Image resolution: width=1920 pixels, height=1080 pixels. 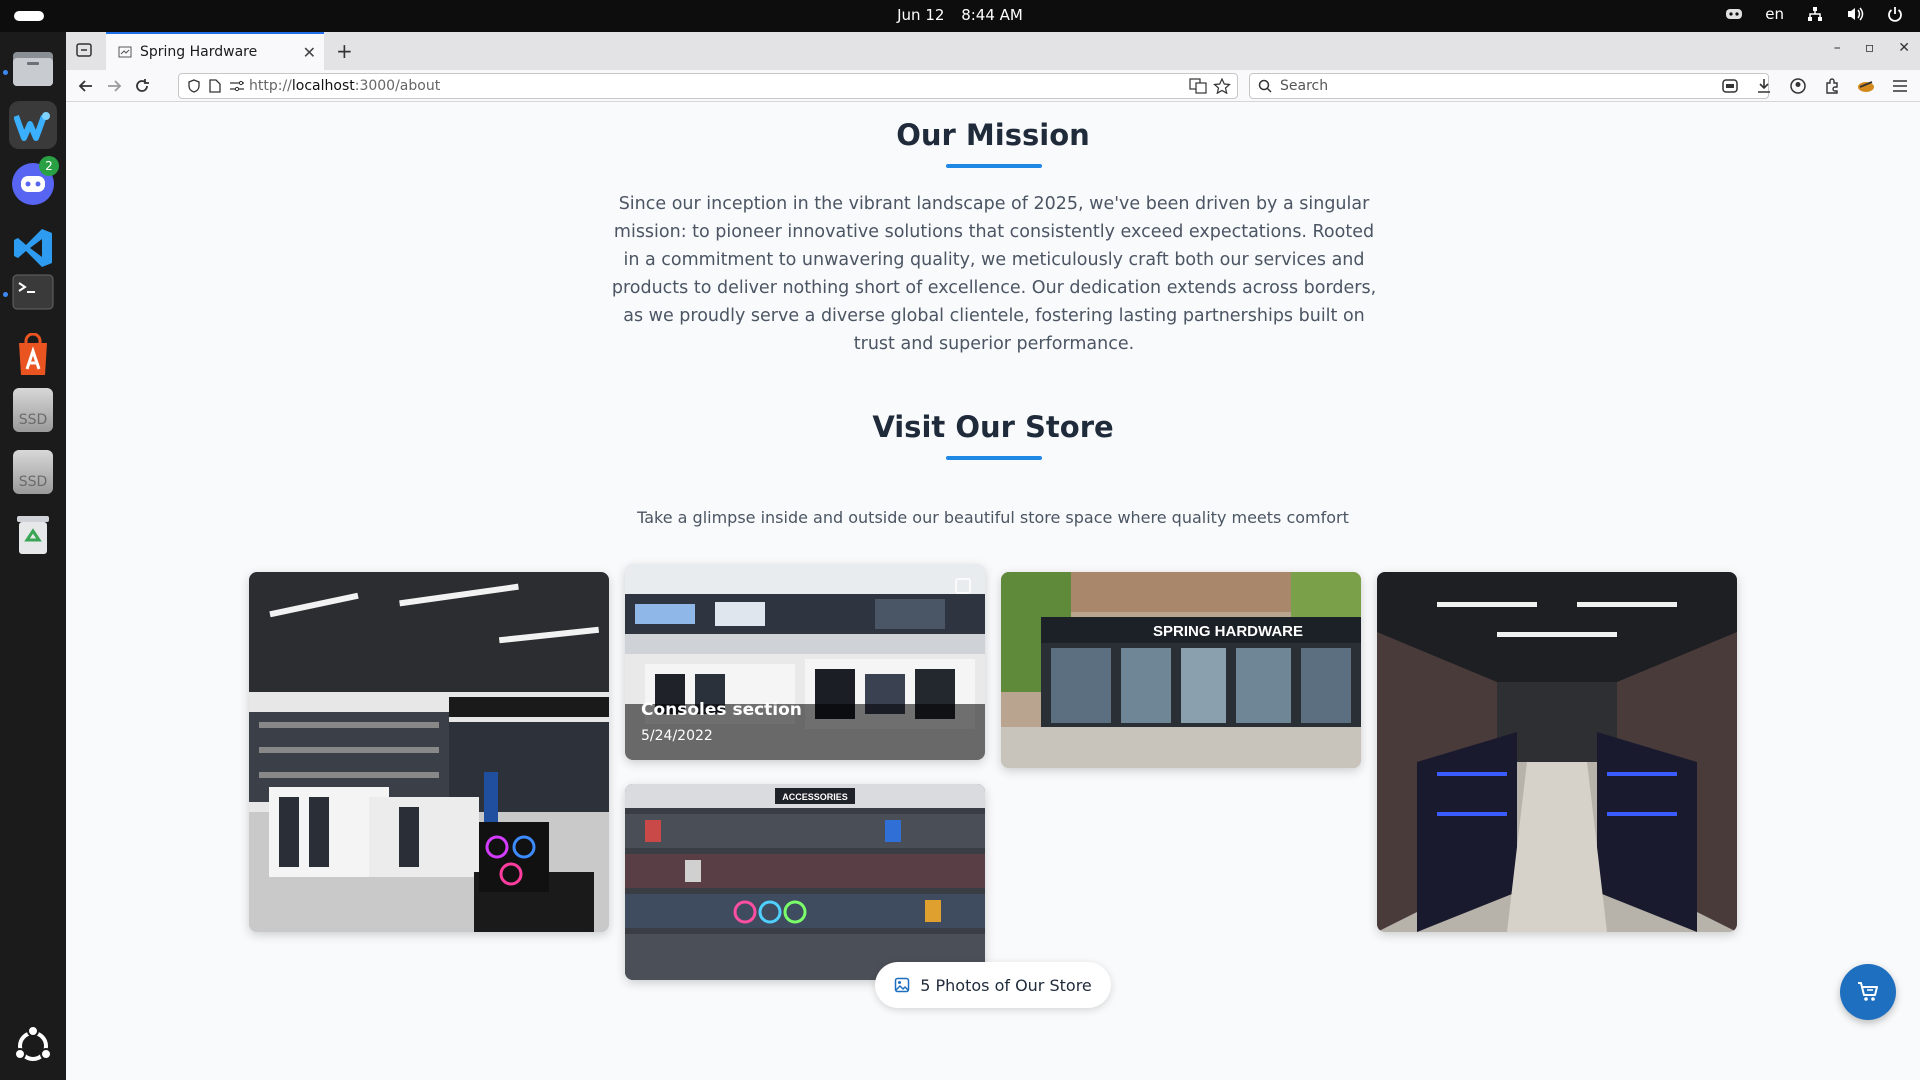 What do you see at coordinates (309, 52) in the screenshot?
I see `tab-close-icon: ✕` at bounding box center [309, 52].